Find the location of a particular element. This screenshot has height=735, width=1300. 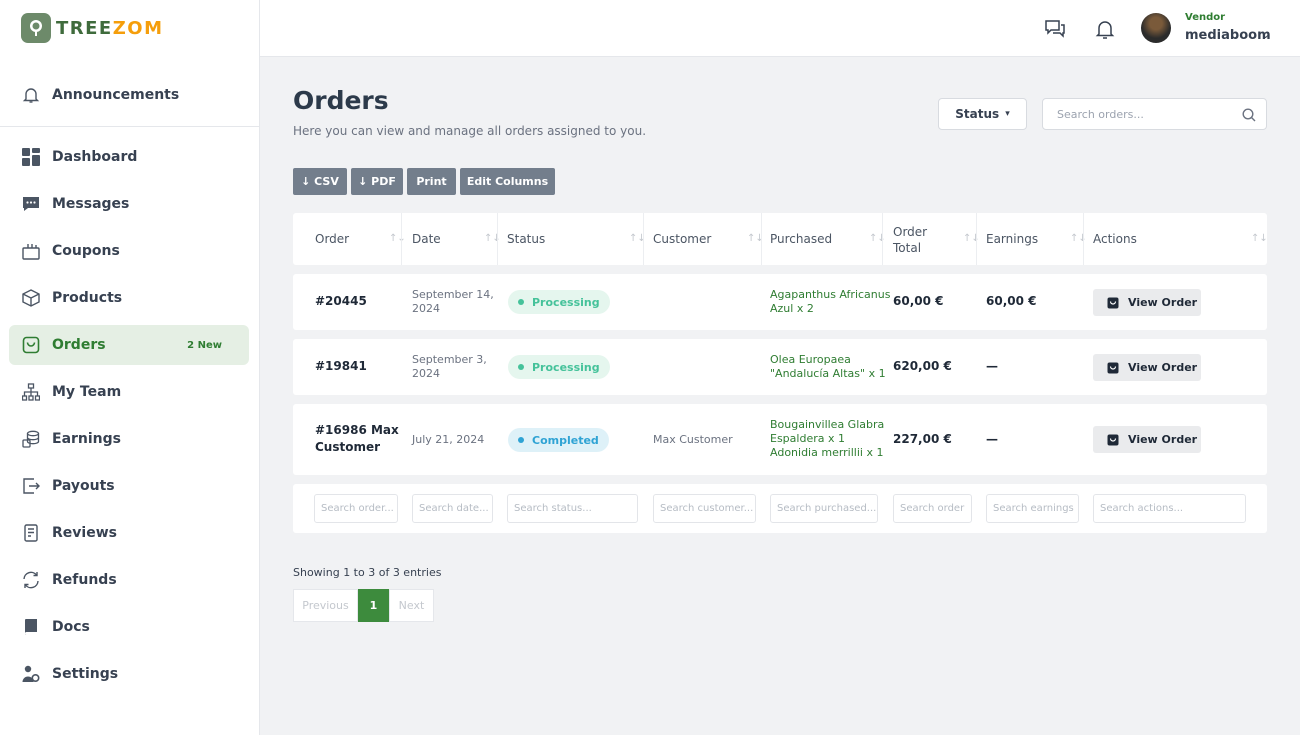

filter-actions-input is located at coordinates (1169, 508).